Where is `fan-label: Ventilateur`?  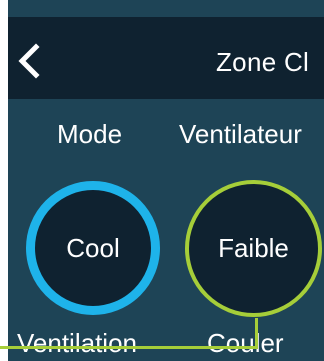 fan-label: Ventilateur is located at coordinates (240, 134).